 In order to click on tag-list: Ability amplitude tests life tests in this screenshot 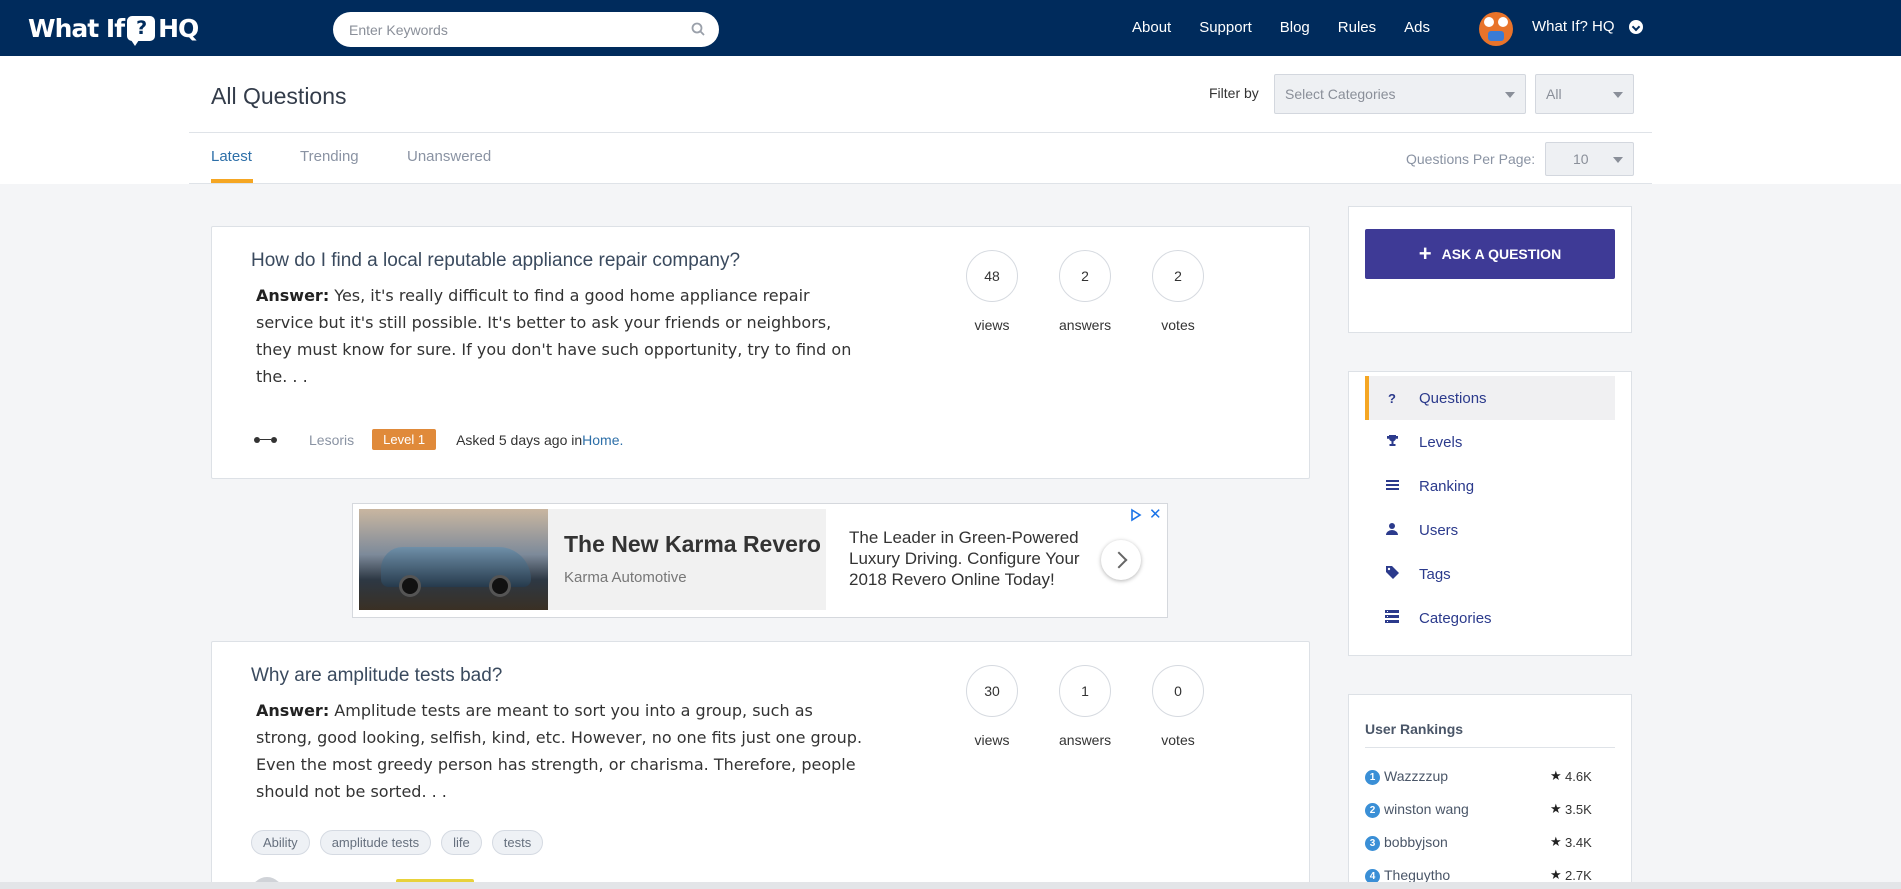, I will do `click(402, 842)`.